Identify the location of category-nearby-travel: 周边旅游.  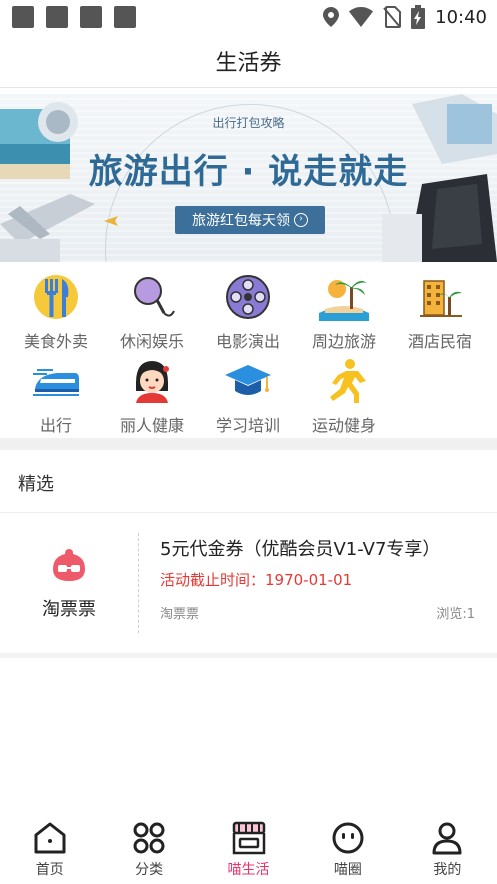
(344, 312).